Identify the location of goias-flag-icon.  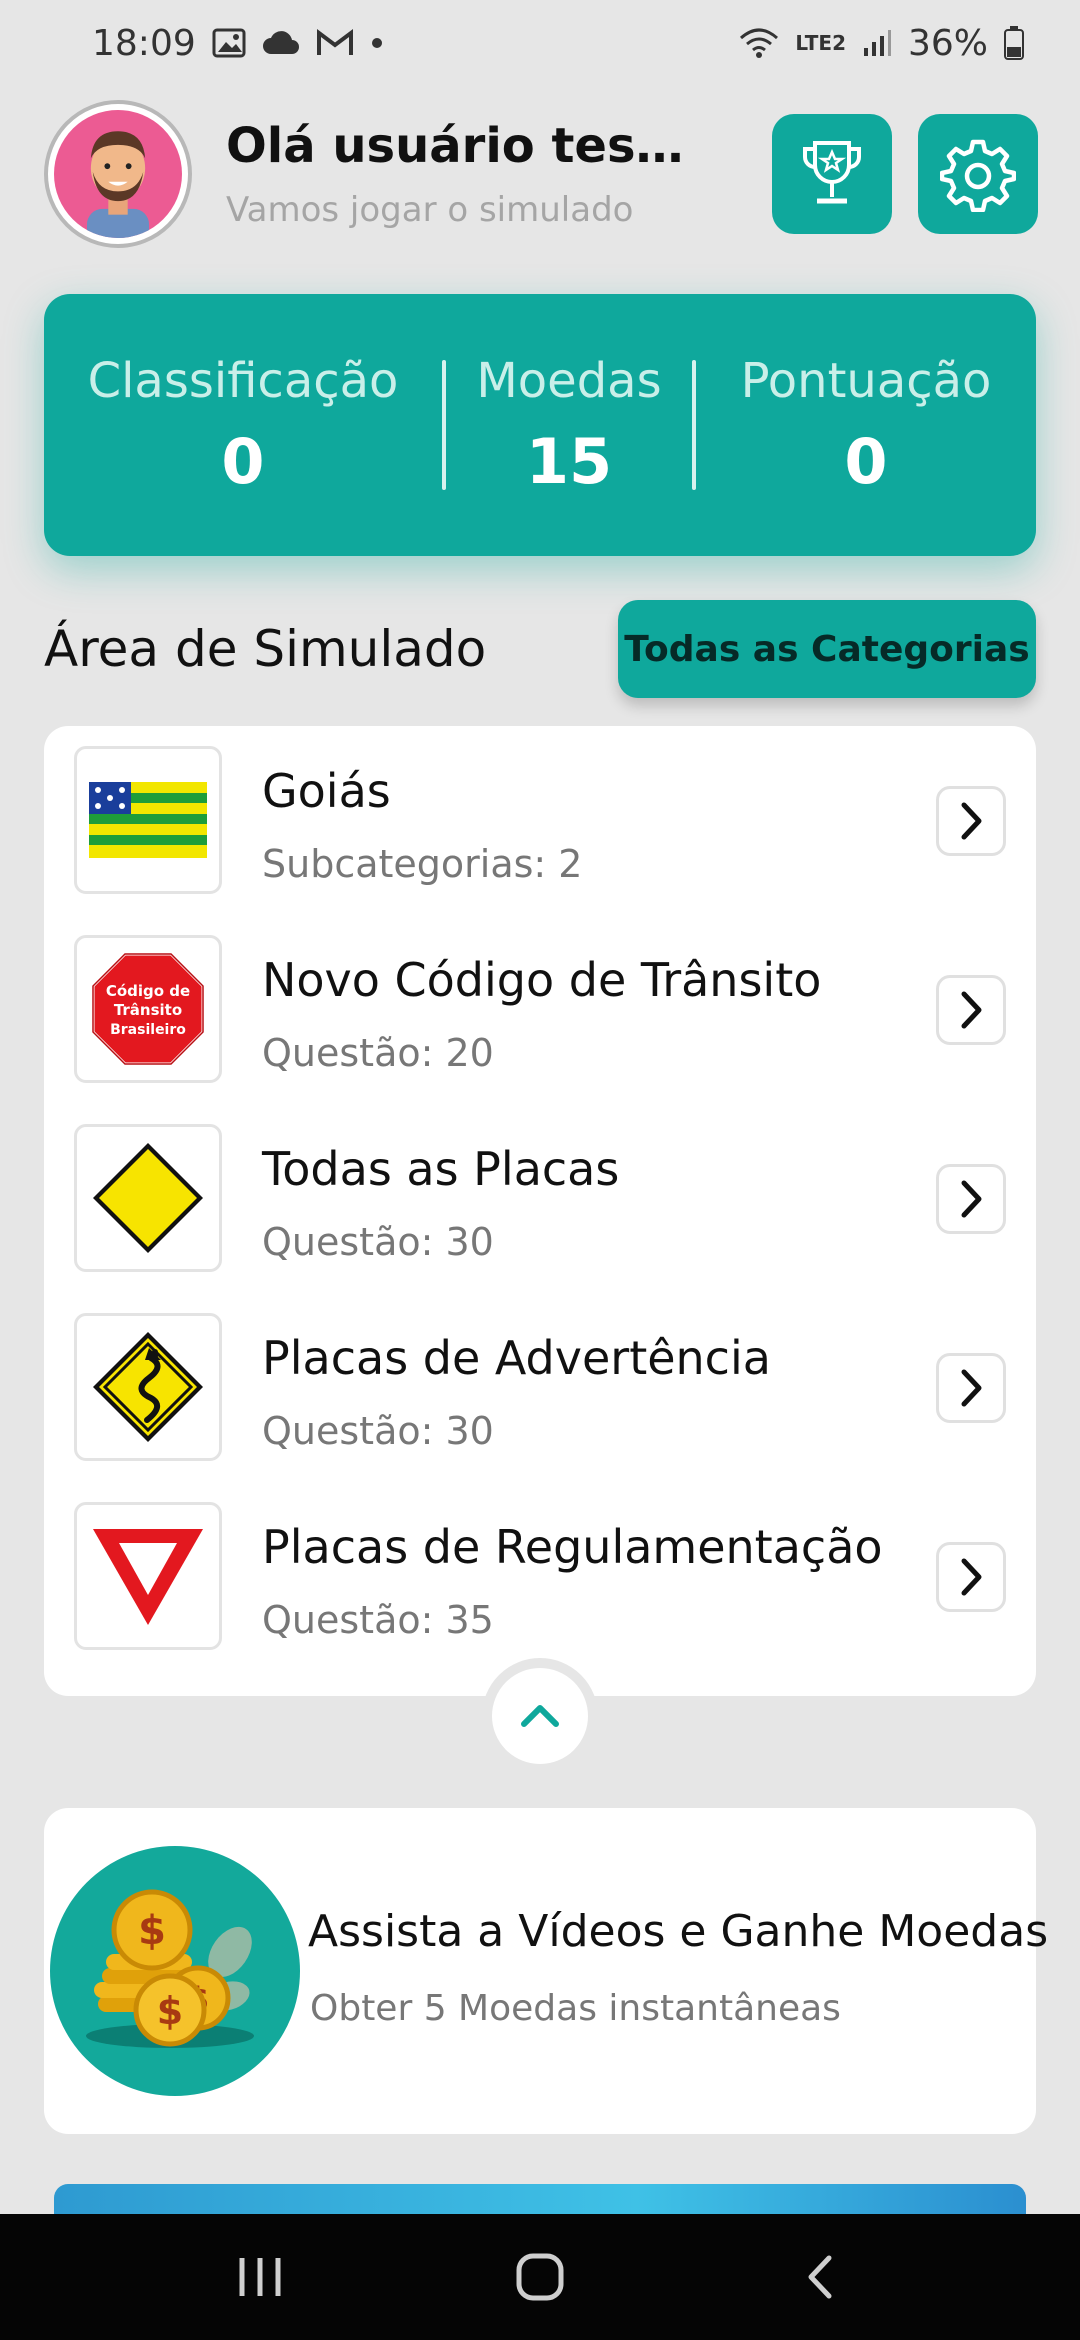
(148, 820).